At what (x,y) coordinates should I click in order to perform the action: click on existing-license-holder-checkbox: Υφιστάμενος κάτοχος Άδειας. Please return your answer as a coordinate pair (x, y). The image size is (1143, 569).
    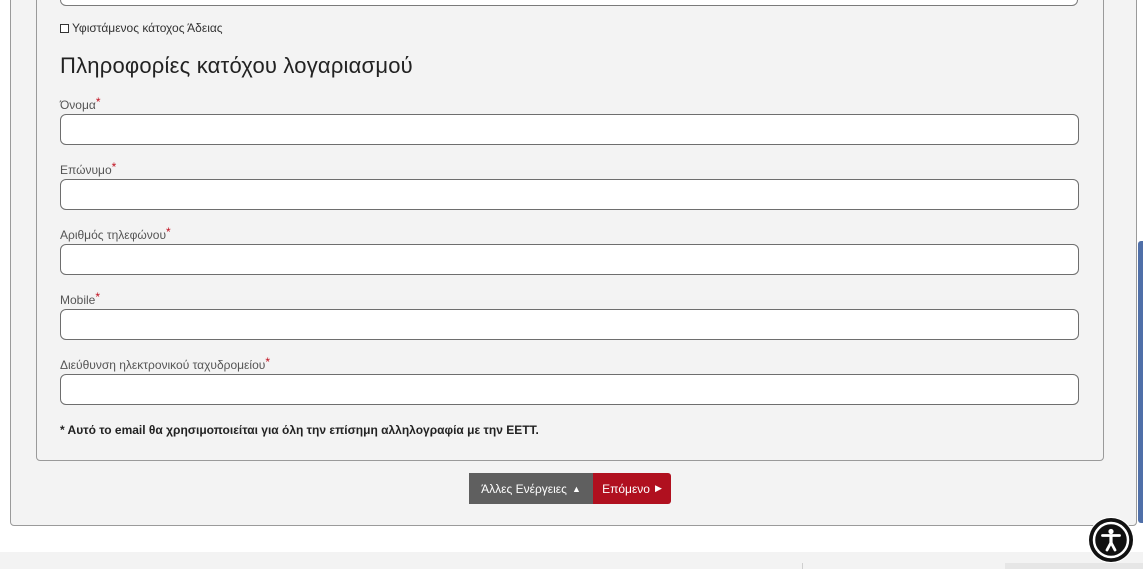
    Looking at the image, I should click on (141, 28).